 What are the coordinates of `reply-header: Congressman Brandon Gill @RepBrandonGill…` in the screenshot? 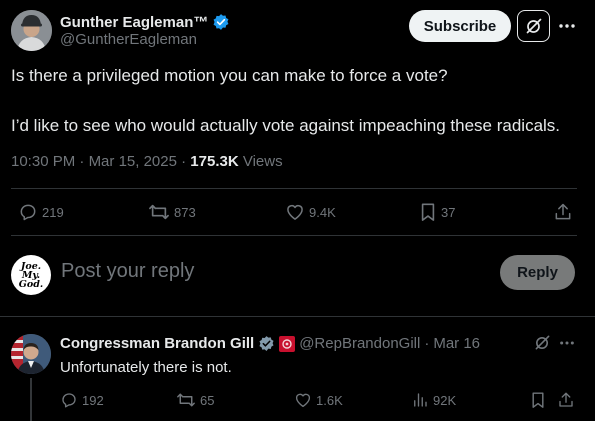 It's located at (270, 343).